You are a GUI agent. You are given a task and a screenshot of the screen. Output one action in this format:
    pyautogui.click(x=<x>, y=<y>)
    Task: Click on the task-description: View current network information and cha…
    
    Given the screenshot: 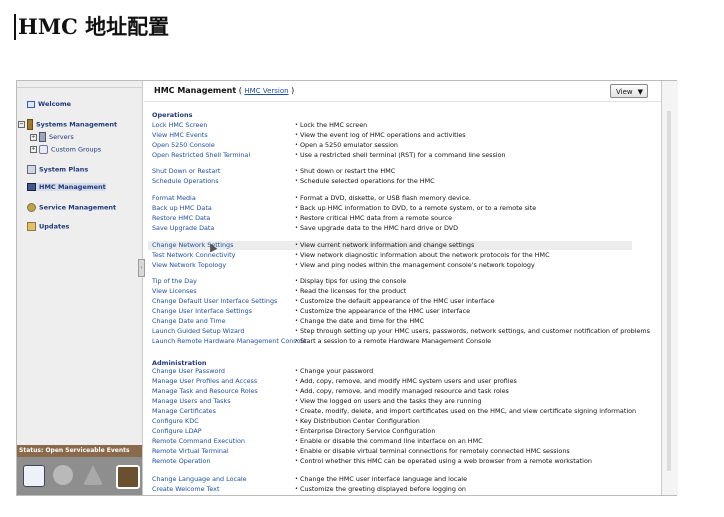 What is the action you would take?
    pyautogui.click(x=384, y=245)
    